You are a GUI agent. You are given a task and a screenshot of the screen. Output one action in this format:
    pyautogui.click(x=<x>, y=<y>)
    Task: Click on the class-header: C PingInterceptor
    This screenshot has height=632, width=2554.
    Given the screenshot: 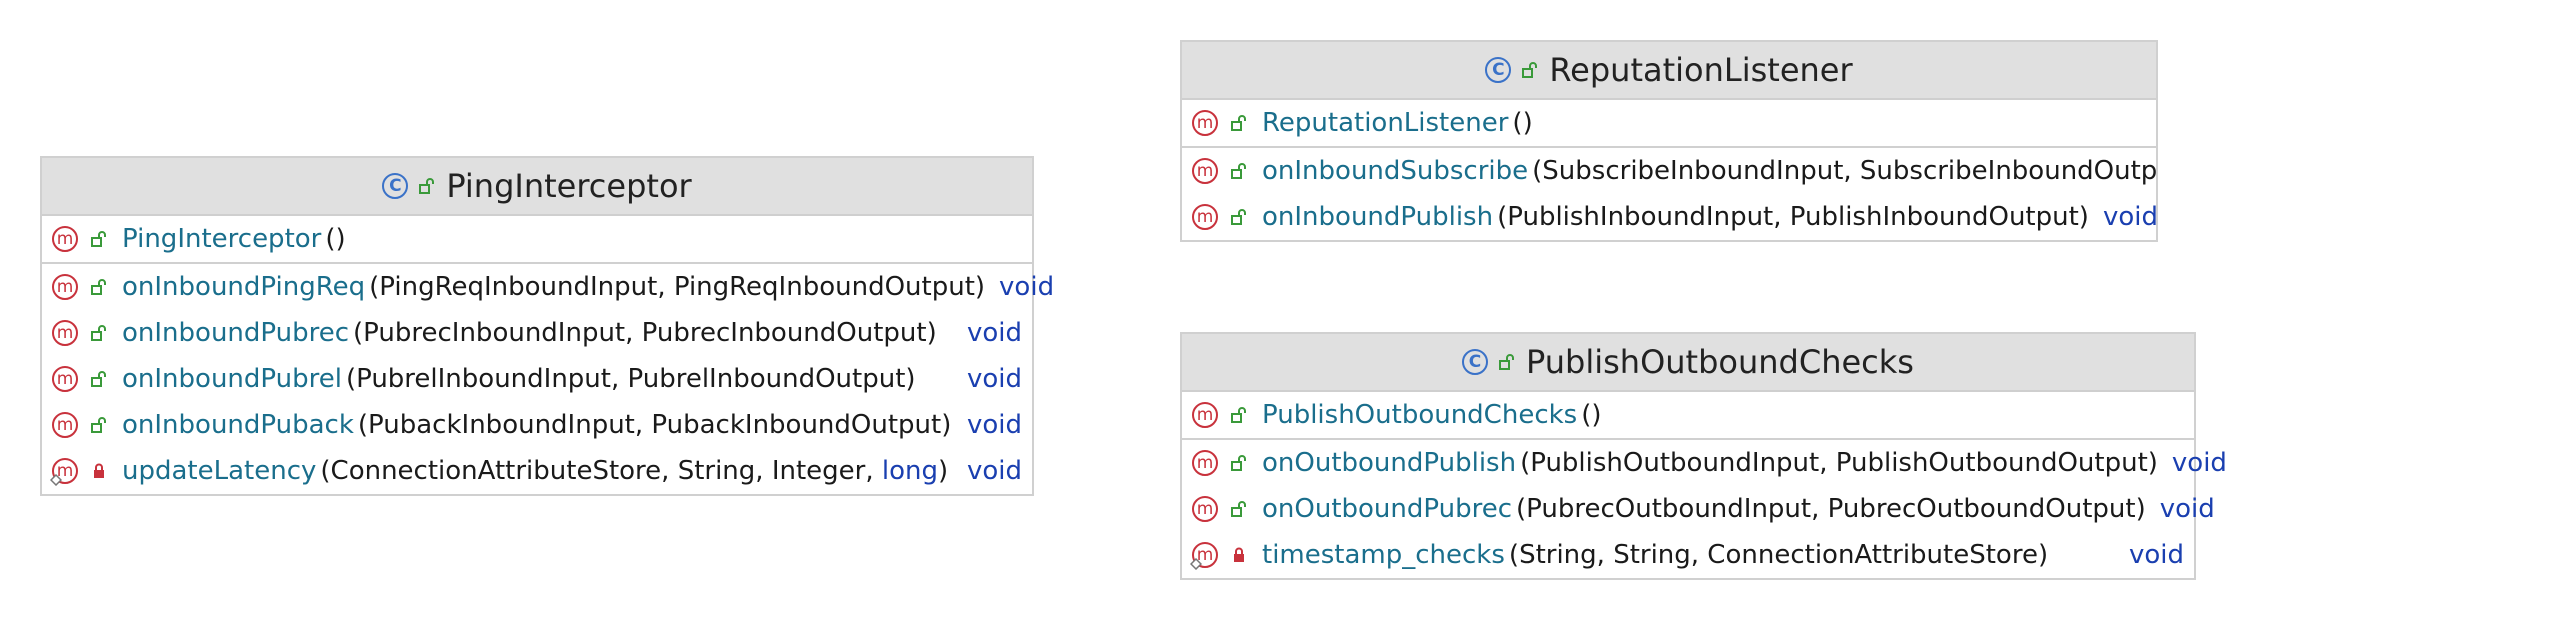 What is the action you would take?
    pyautogui.click(x=537, y=187)
    